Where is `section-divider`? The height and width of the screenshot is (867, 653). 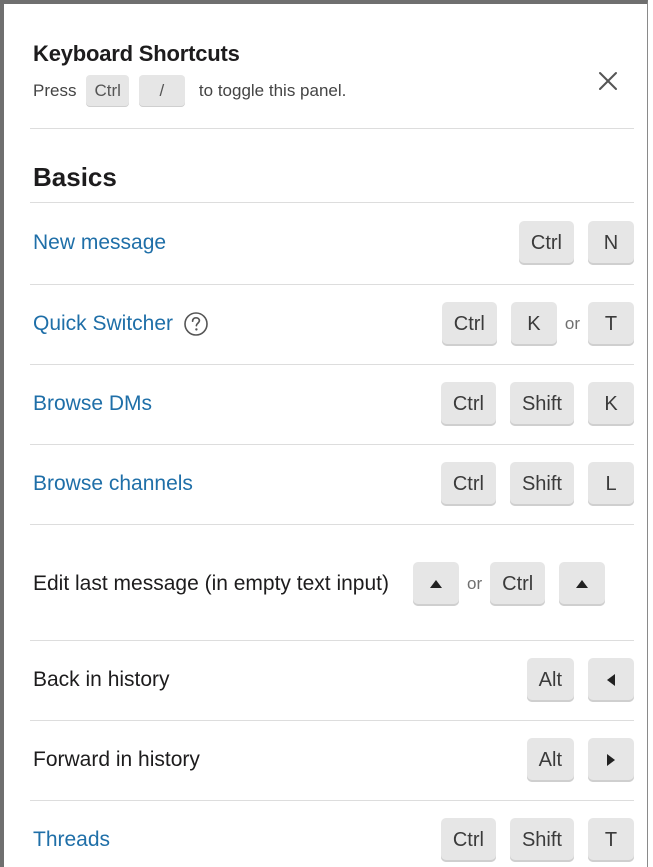
section-divider is located at coordinates (332, 202).